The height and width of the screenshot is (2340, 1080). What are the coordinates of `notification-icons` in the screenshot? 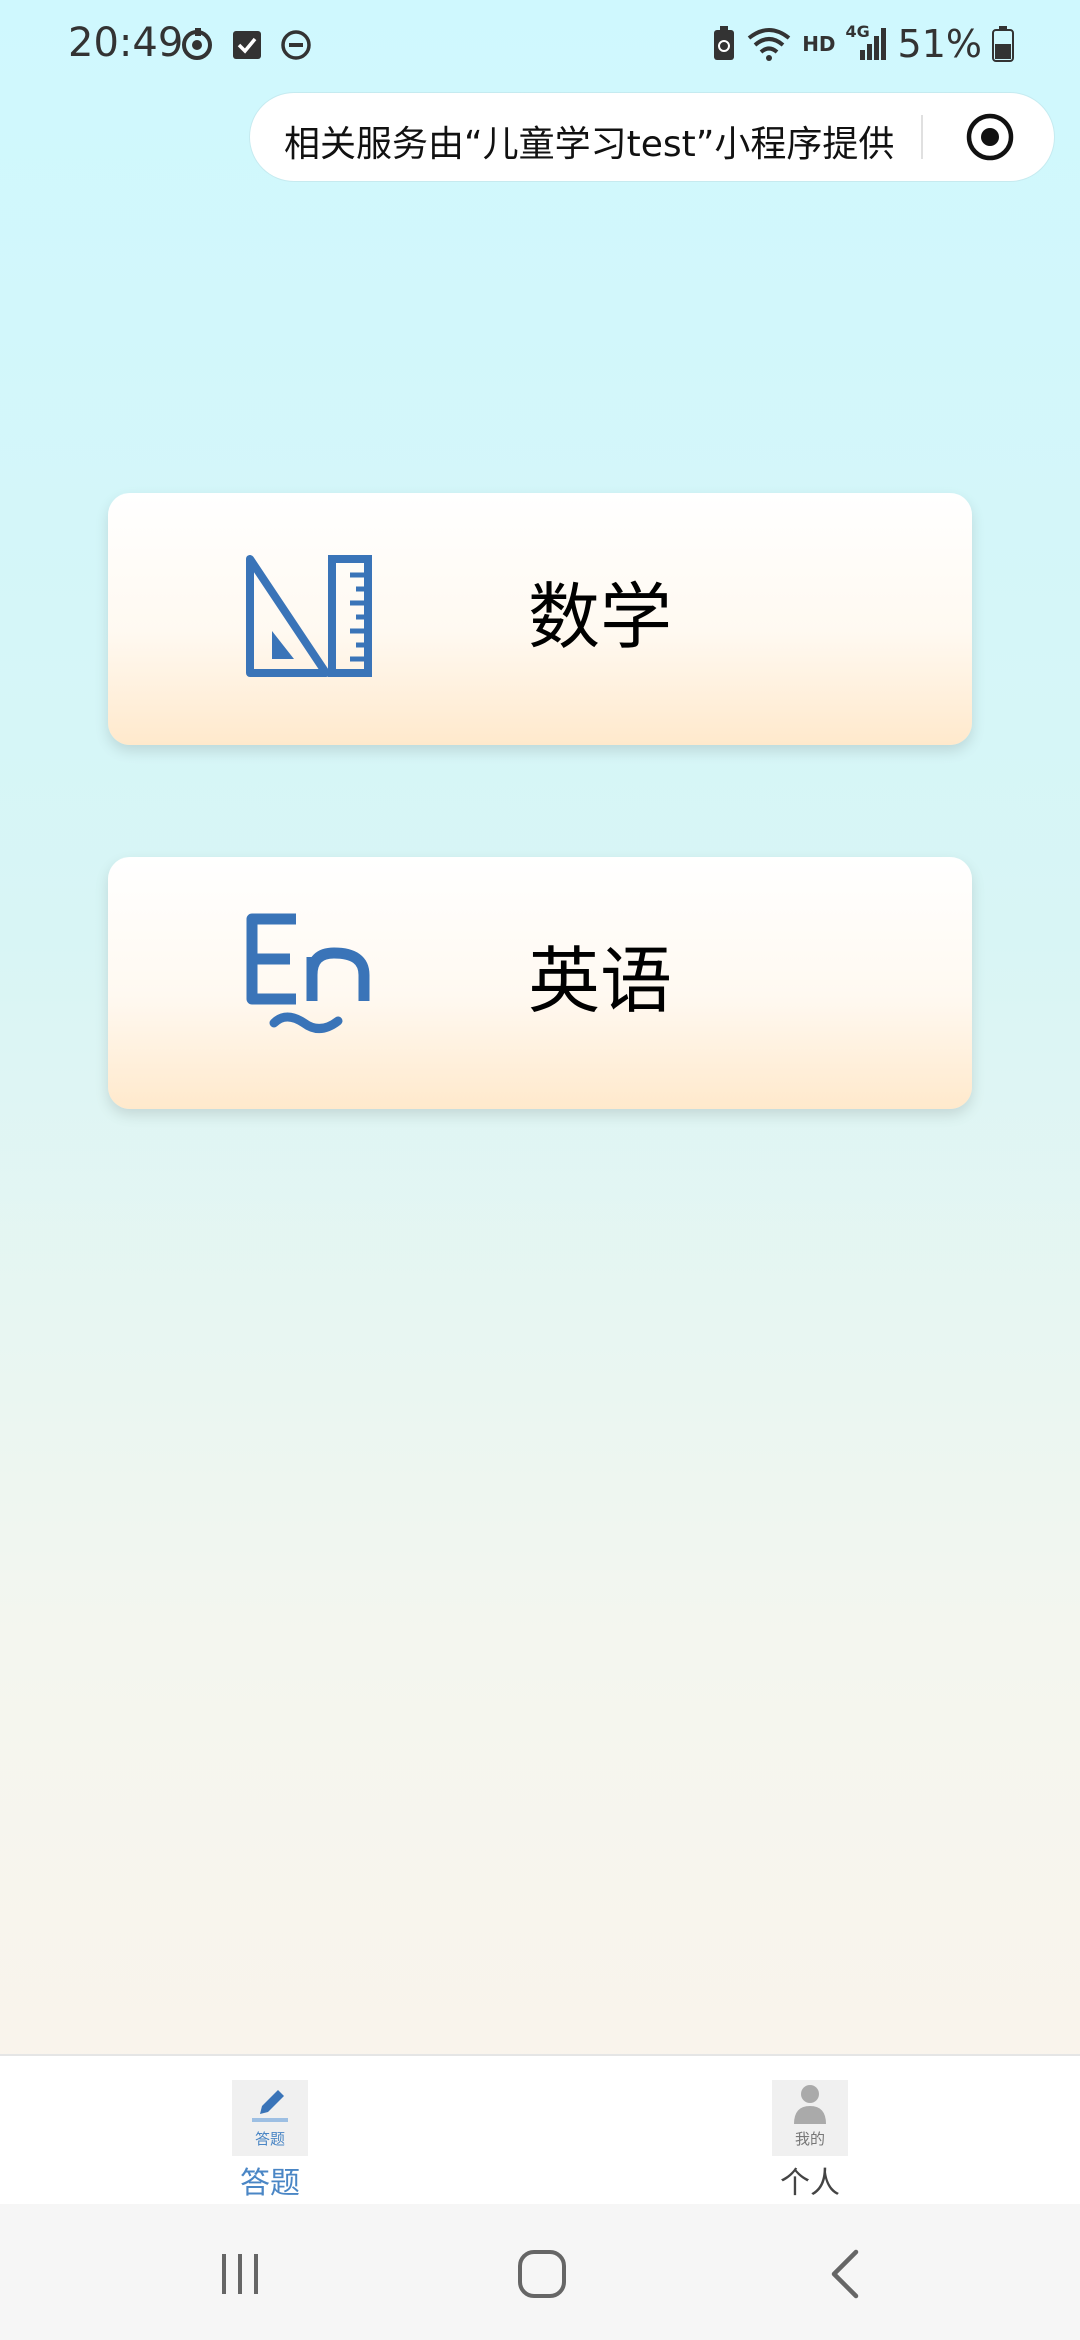 It's located at (246, 45).